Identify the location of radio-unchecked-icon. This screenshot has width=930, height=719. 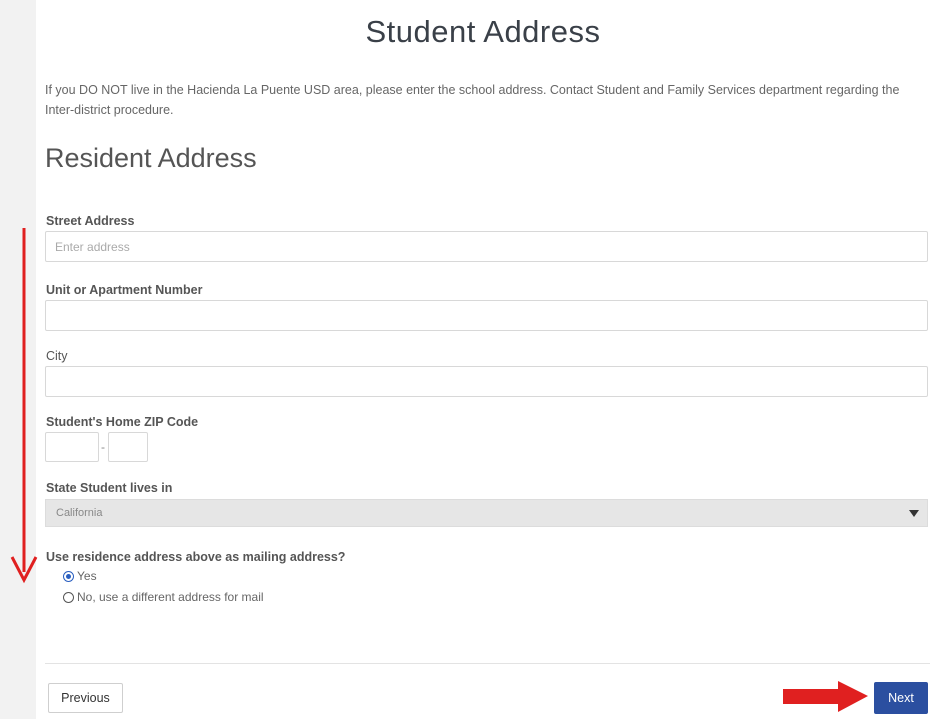
(68, 597).